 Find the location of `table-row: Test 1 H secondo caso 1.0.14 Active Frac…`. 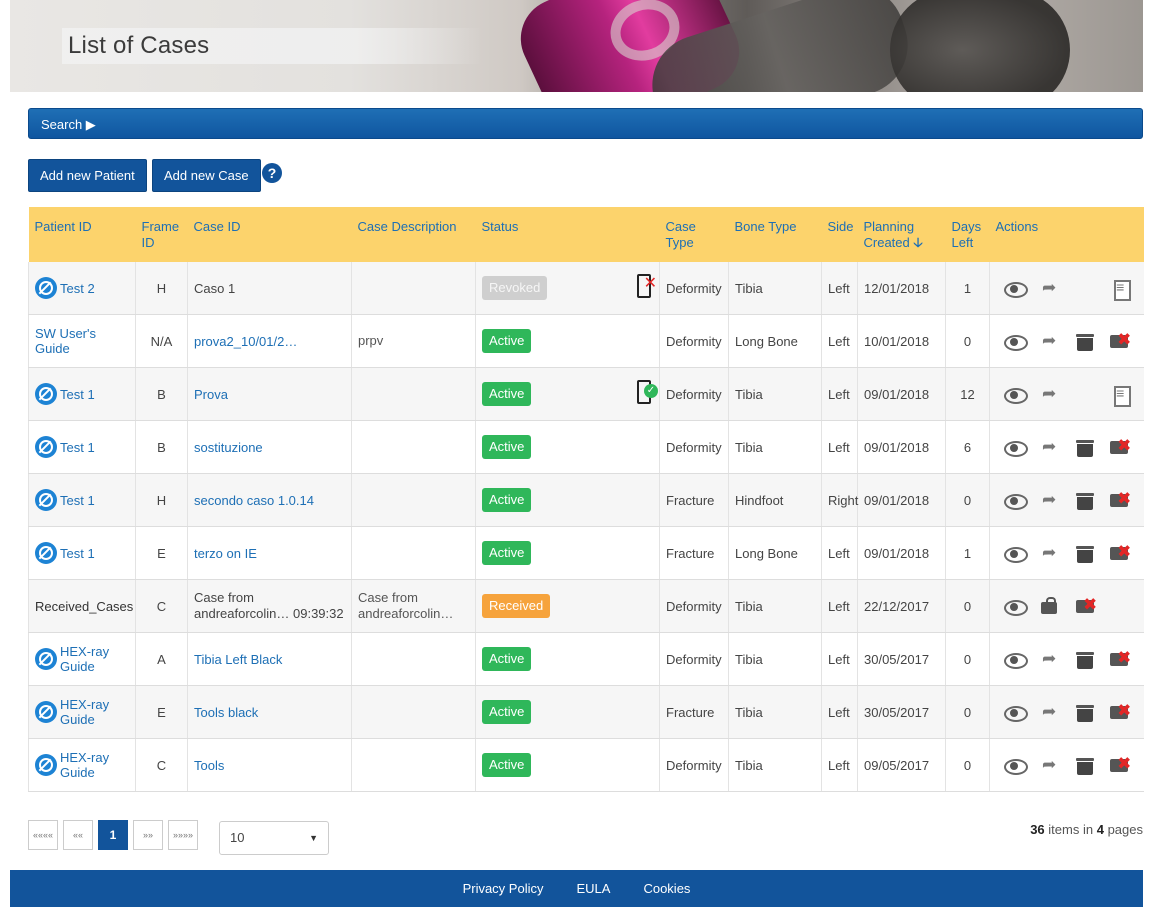

table-row: Test 1 H secondo caso 1.0.14 Active Frac… is located at coordinates (586, 500).